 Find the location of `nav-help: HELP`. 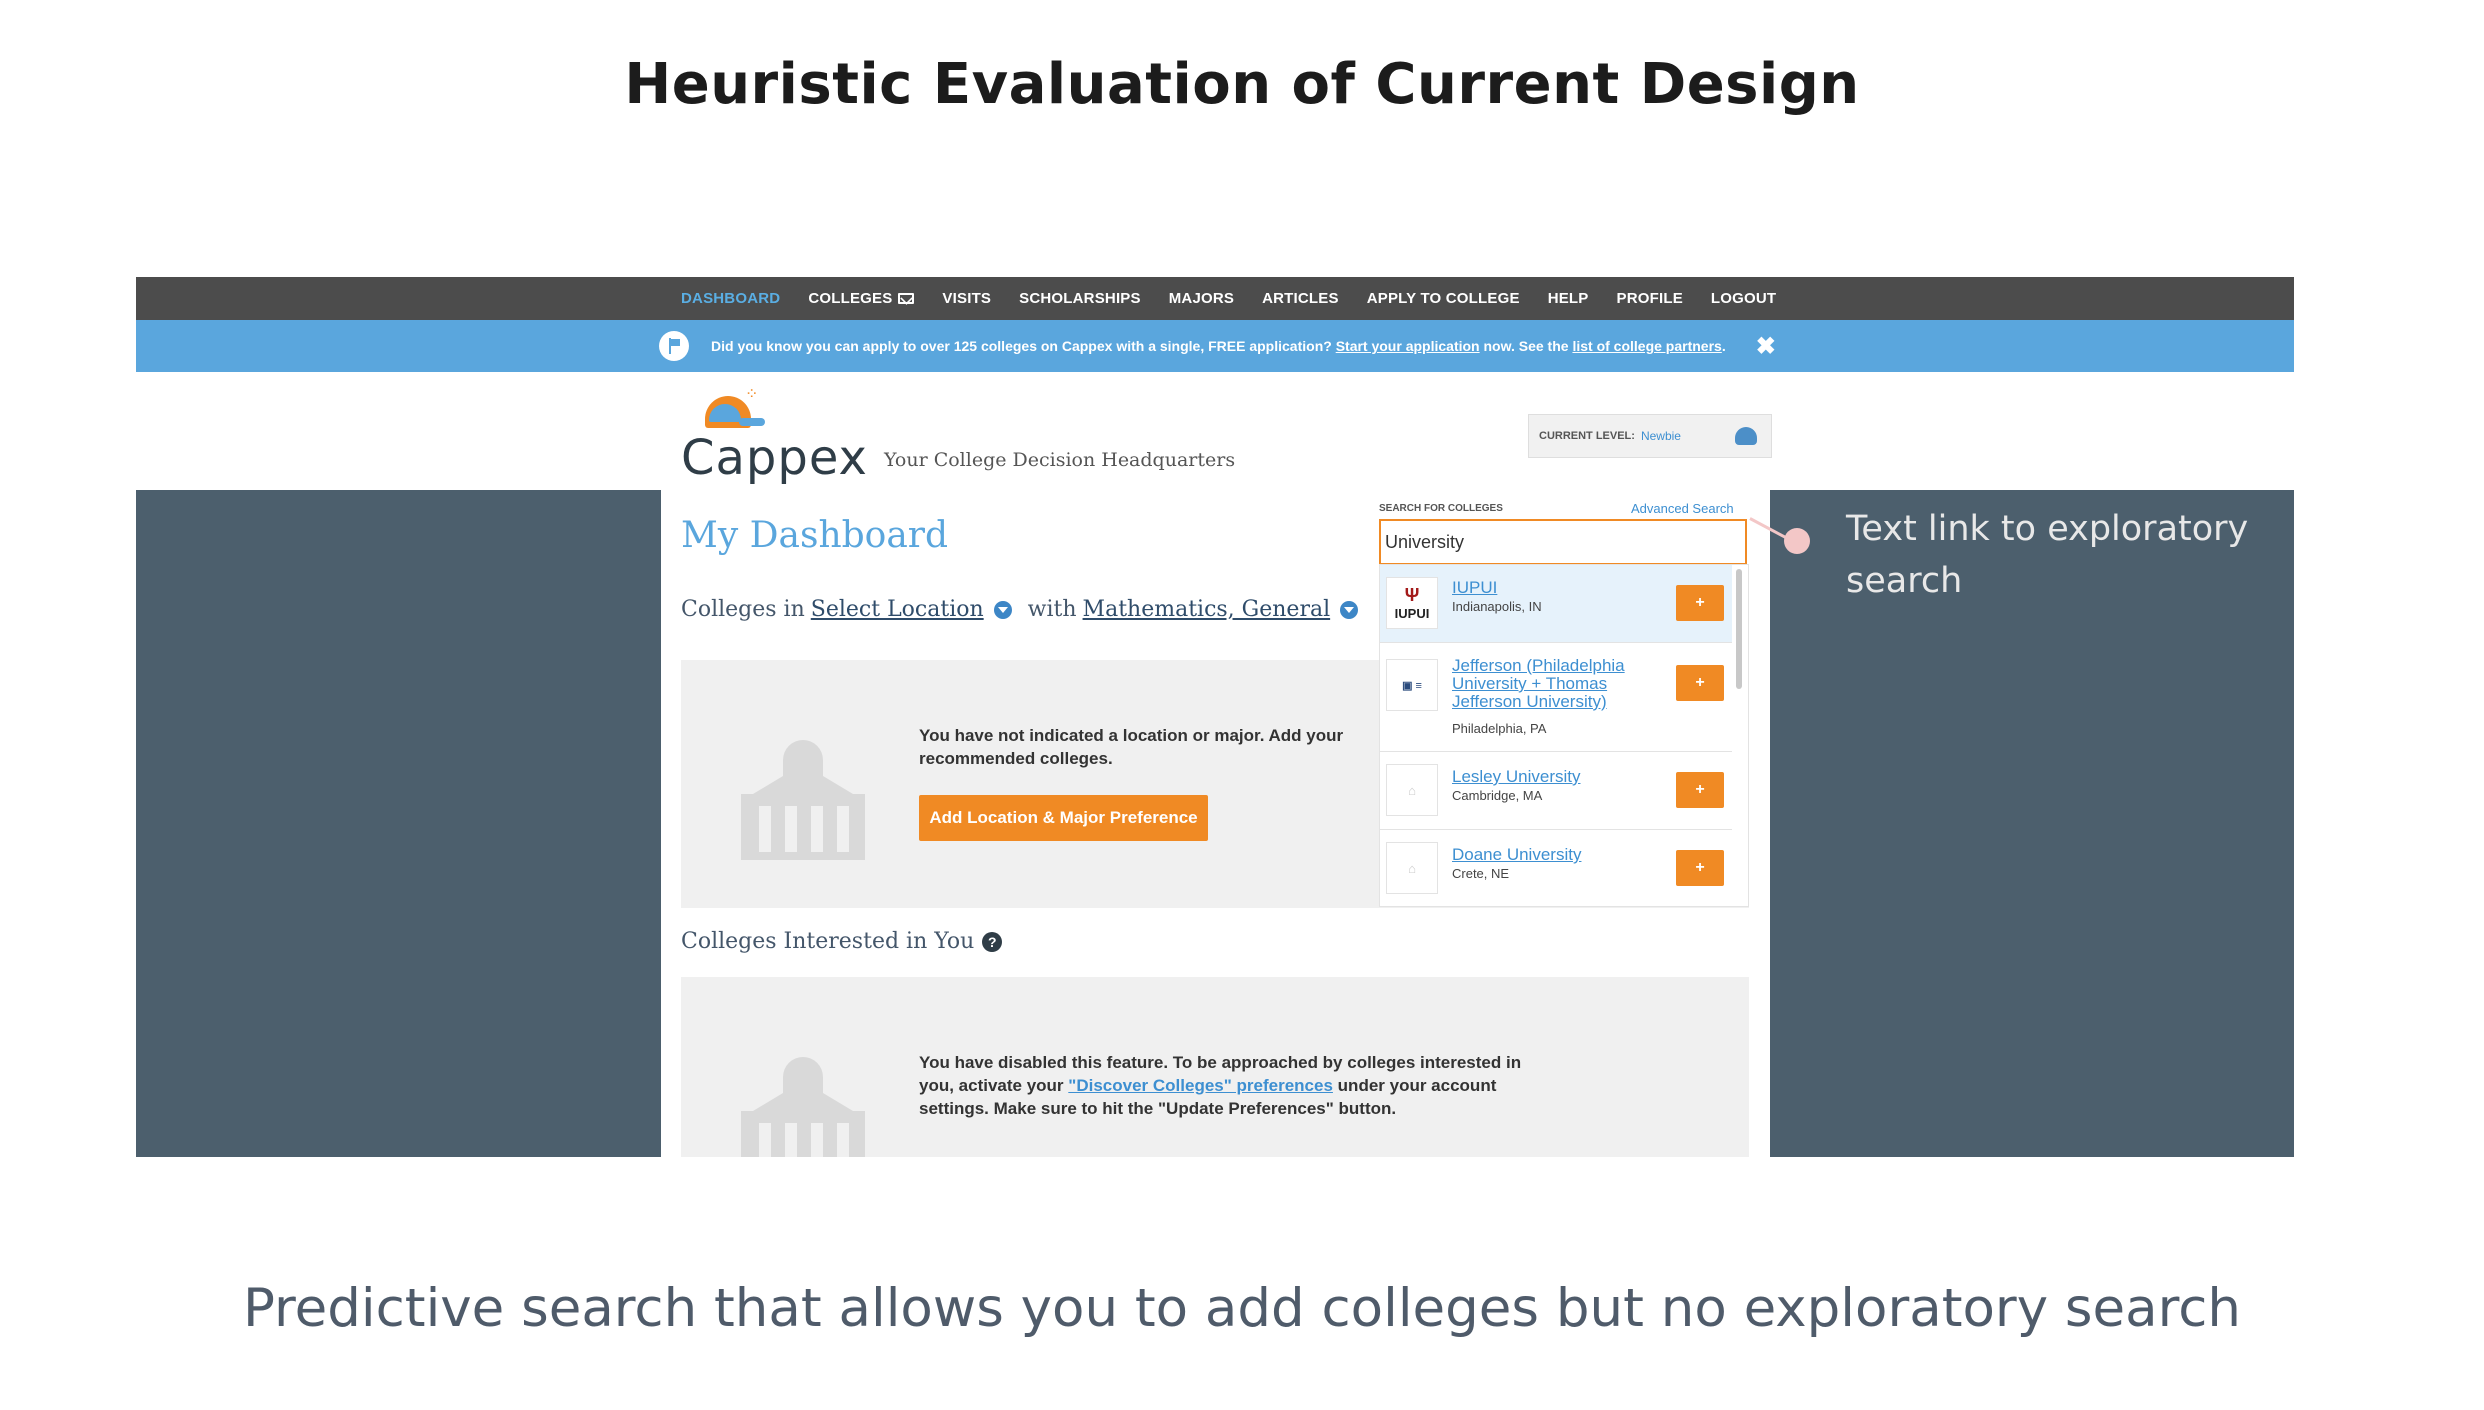

nav-help: HELP is located at coordinates (1568, 298).